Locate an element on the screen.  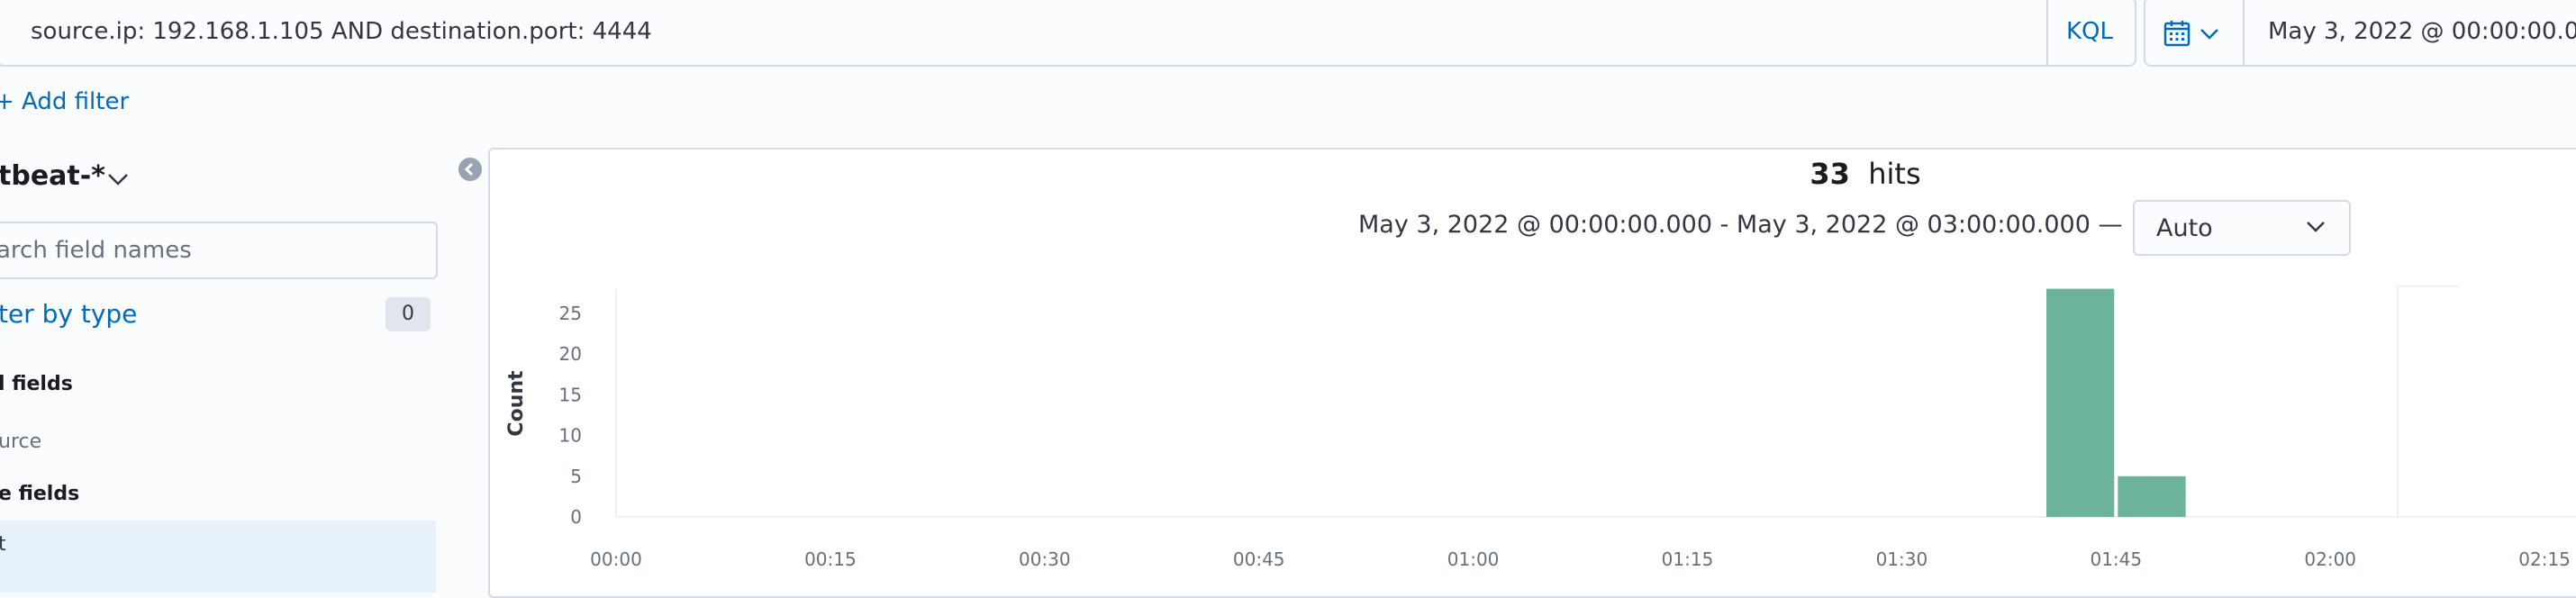
x-tick-label: 00:15 is located at coordinates (830, 559).